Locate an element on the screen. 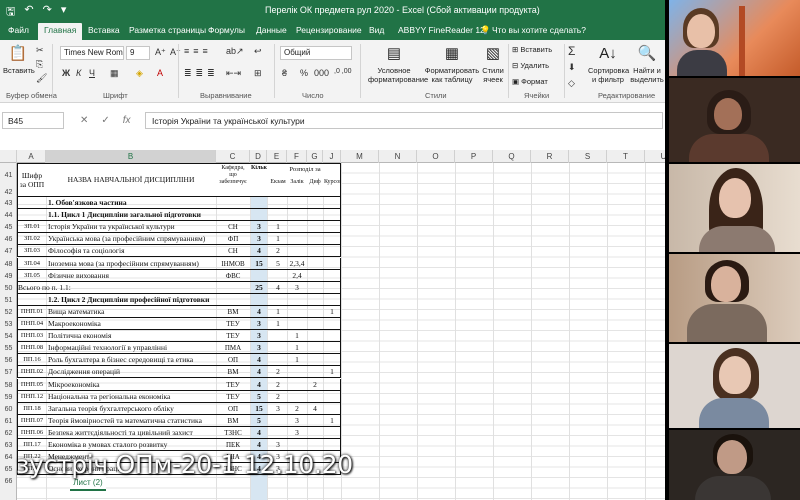 Image resolution: width=800 pixels, height=500 pixels. cell-exam: 3 is located at coordinates (278, 409).